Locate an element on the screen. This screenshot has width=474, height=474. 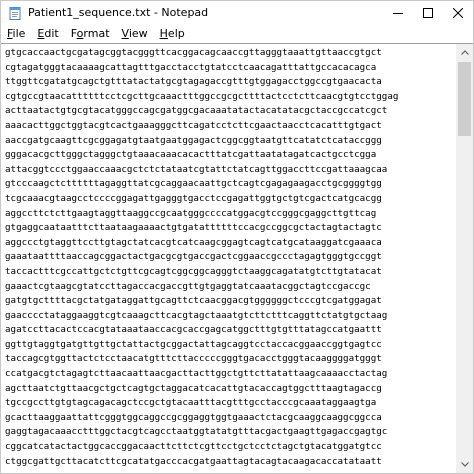
minimize-icon is located at coordinates (398, 13).